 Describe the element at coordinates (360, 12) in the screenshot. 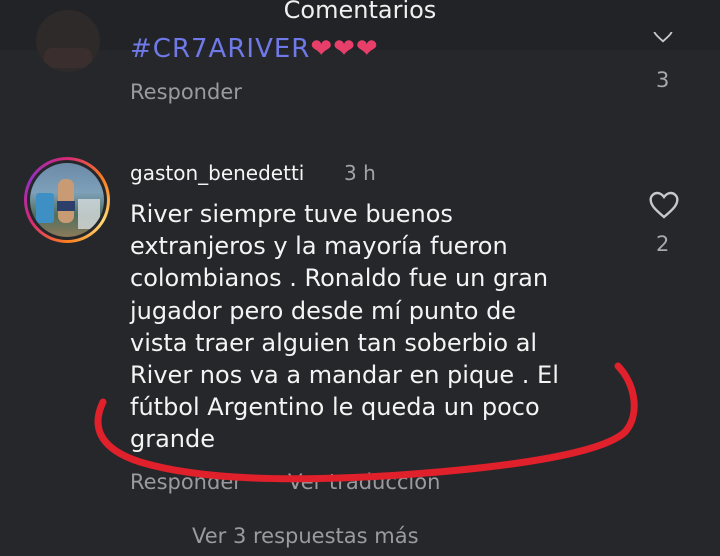

I see `page-title: Comentarios` at that location.